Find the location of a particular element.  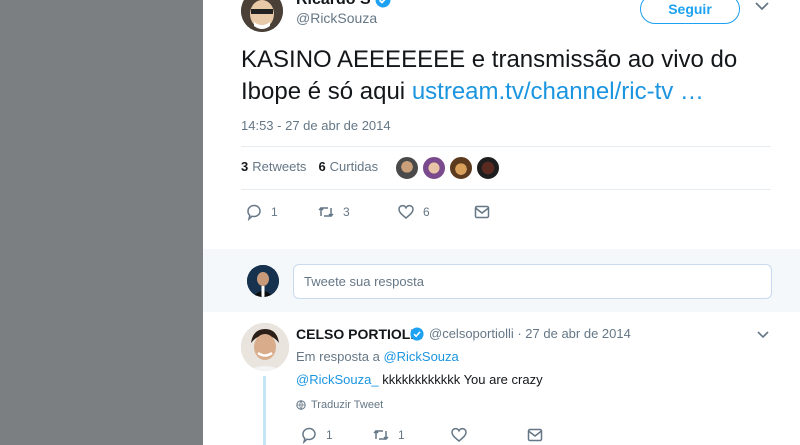

viewer-avatar is located at coordinates (263, 281).